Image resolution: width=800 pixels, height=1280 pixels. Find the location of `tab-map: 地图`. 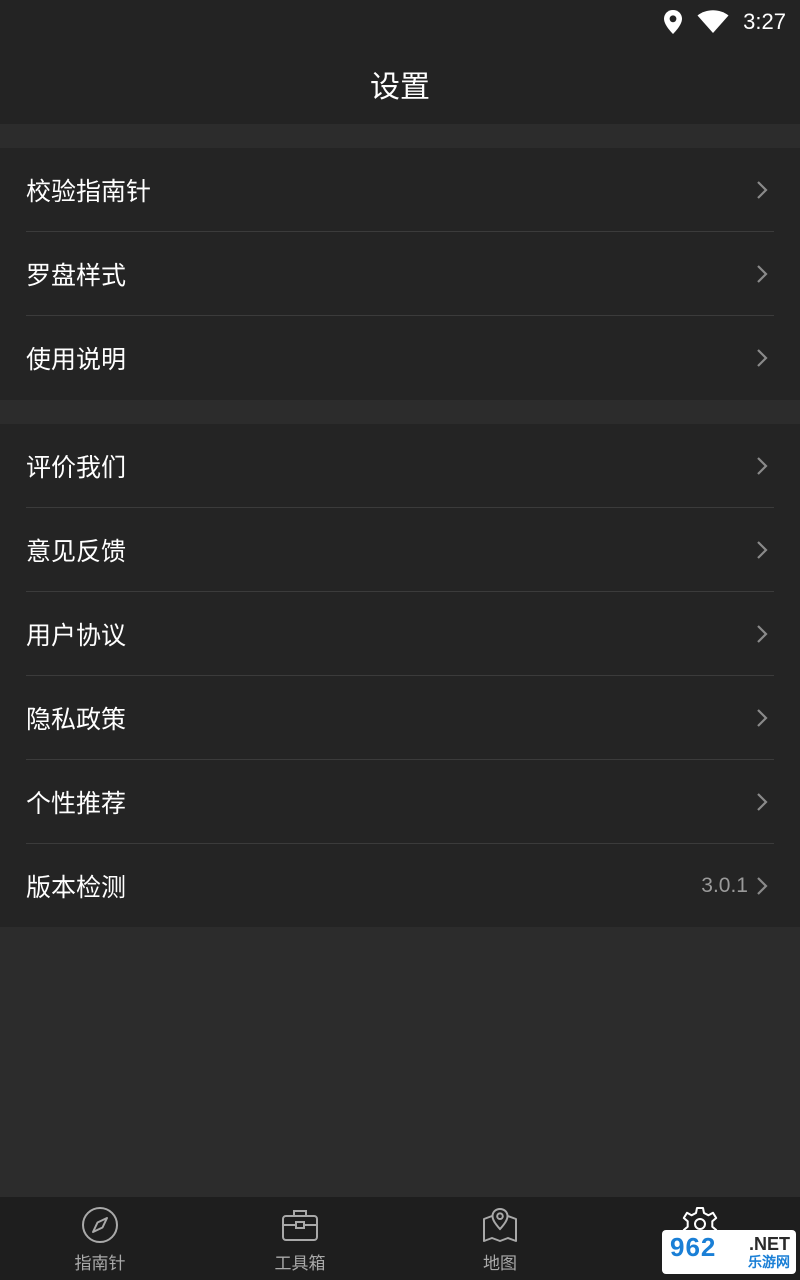

tab-map: 地图 is located at coordinates (500, 1238).